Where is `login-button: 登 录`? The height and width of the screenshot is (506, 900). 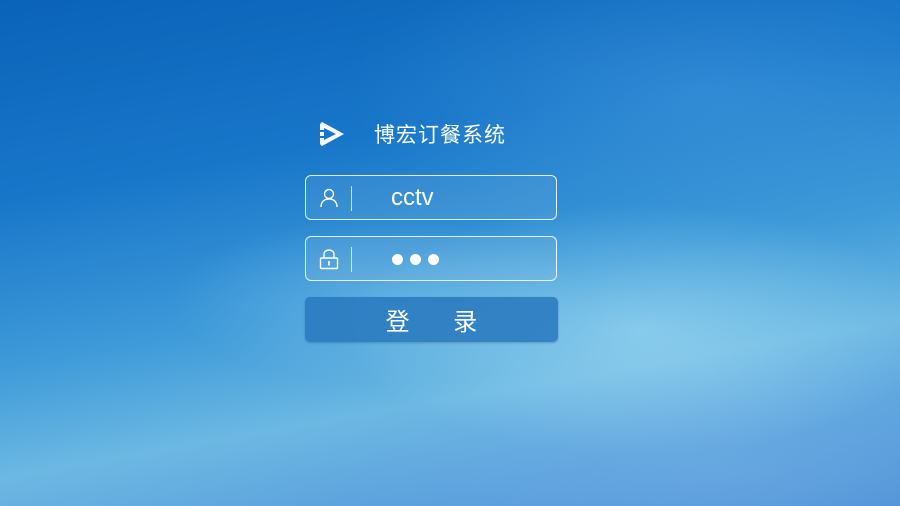 login-button: 登 录 is located at coordinates (431, 319).